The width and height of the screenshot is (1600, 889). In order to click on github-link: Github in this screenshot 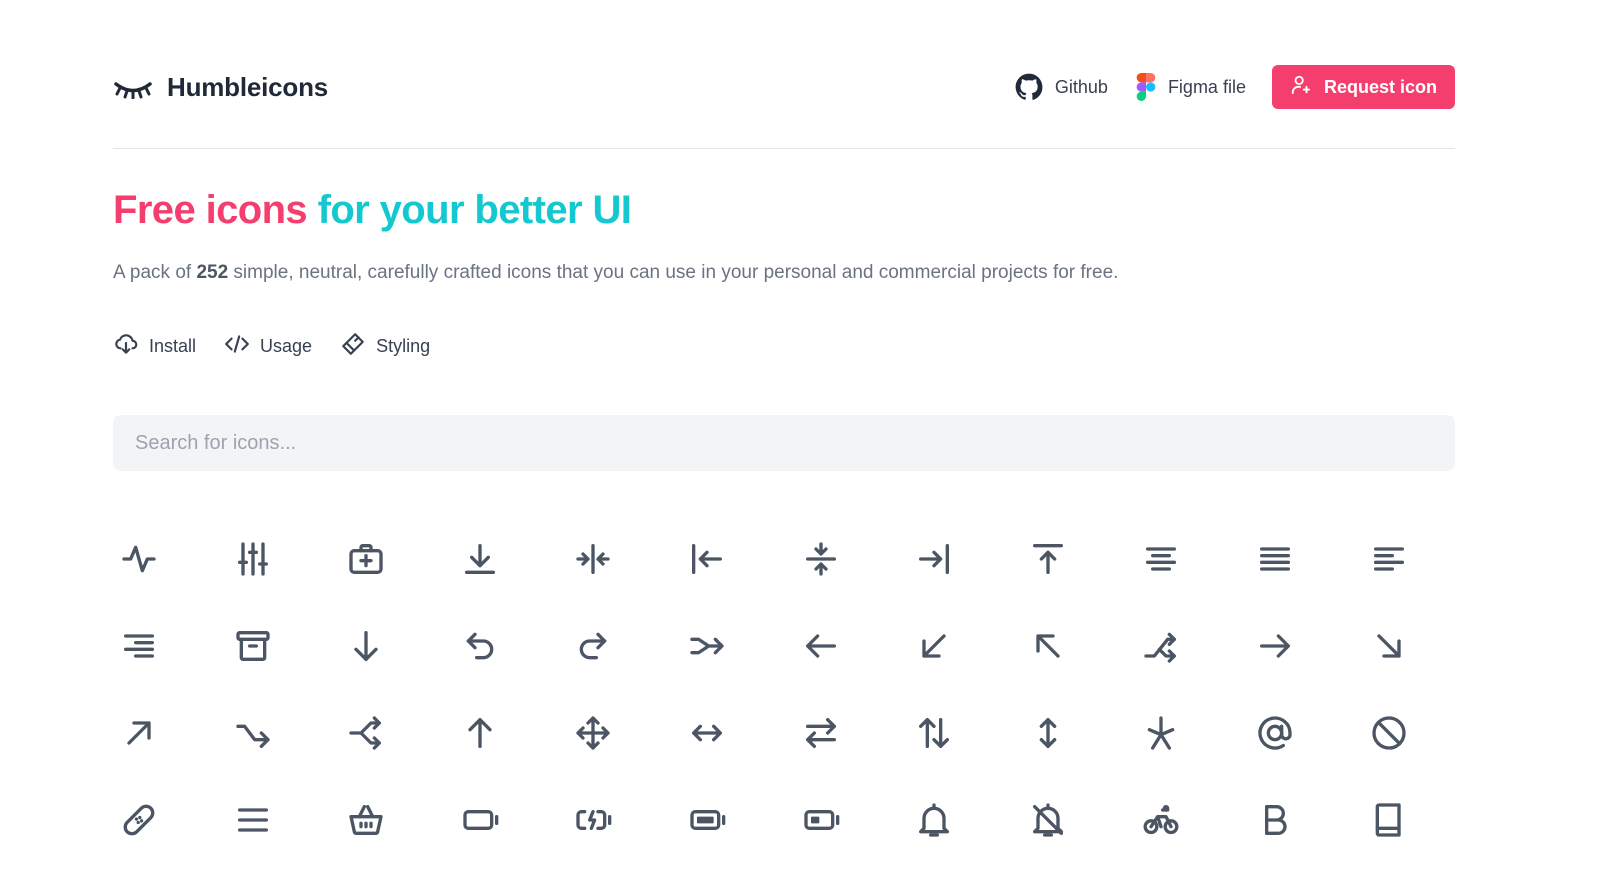, I will do `click(1061, 87)`.